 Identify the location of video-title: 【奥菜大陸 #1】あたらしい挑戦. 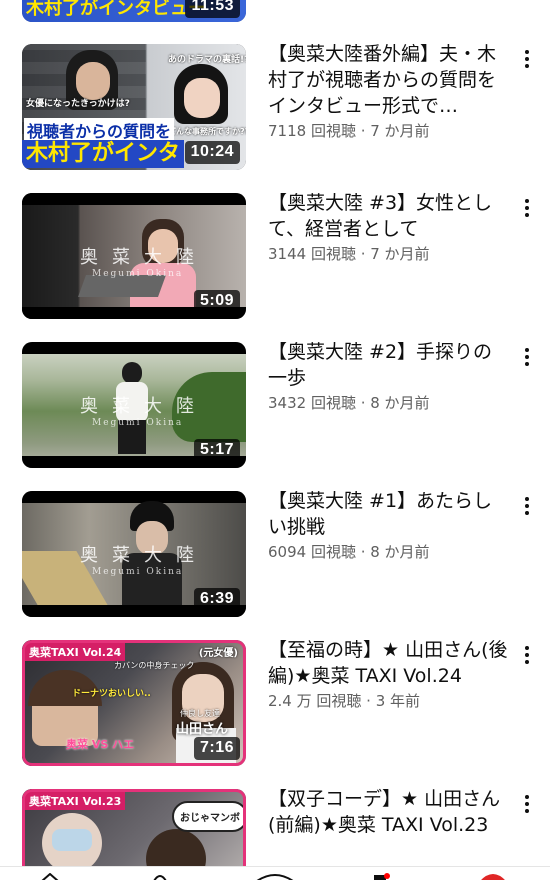
(388, 514).